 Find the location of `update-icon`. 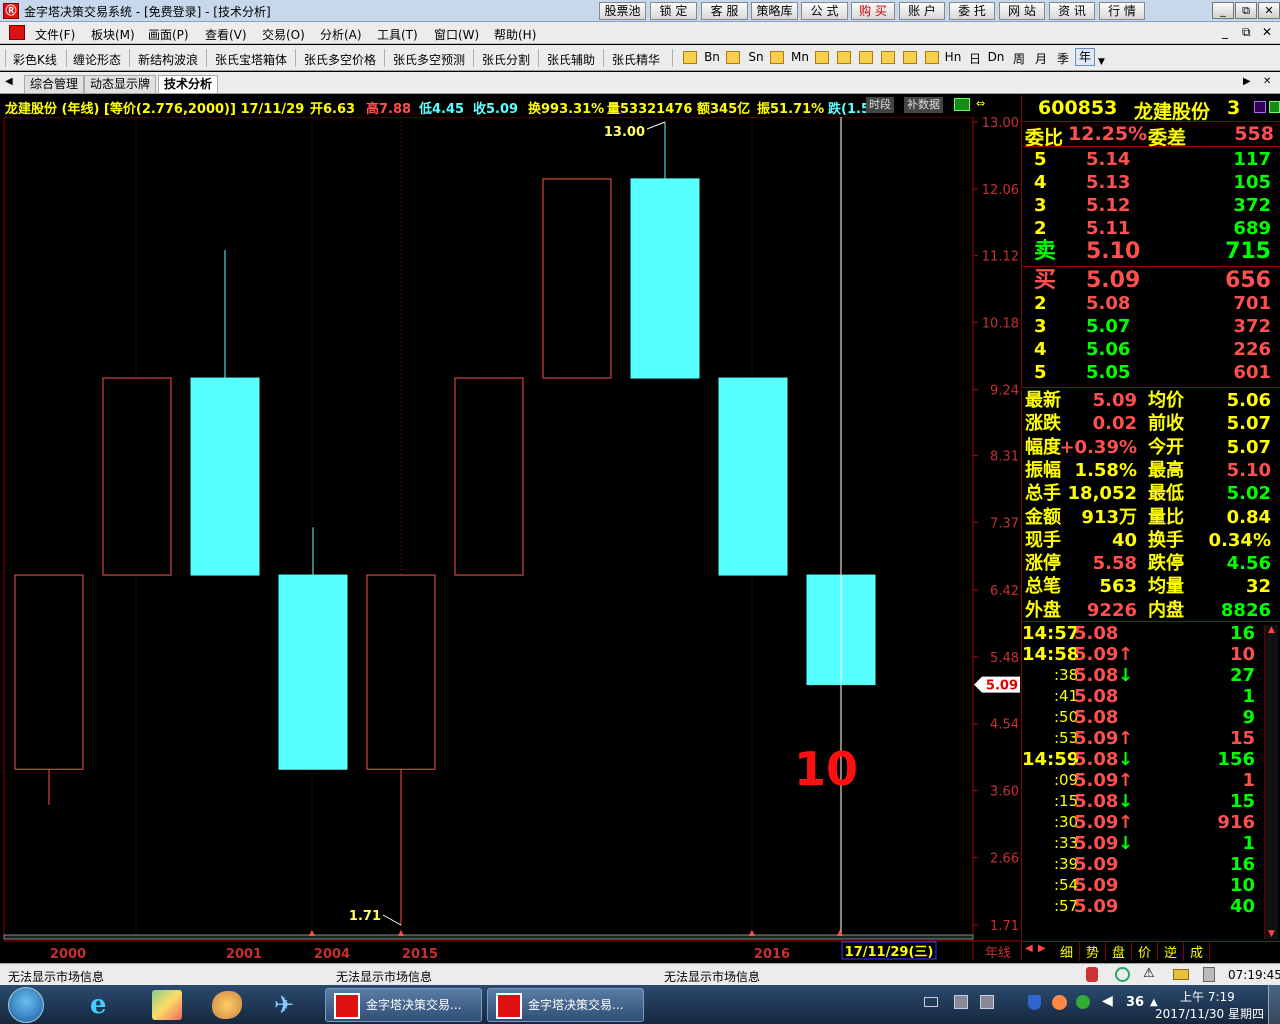

update-icon is located at coordinates (1059, 1002).